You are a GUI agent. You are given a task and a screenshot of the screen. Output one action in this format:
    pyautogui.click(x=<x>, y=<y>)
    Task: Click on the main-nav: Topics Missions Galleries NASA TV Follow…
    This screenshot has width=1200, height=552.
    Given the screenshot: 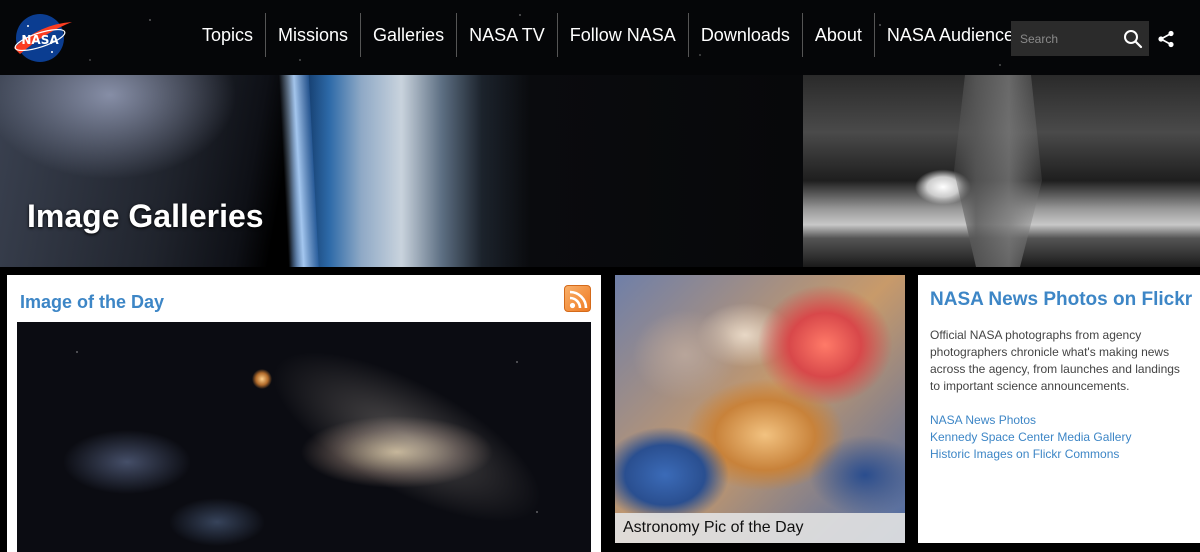 What is the action you would take?
    pyautogui.click(x=612, y=35)
    